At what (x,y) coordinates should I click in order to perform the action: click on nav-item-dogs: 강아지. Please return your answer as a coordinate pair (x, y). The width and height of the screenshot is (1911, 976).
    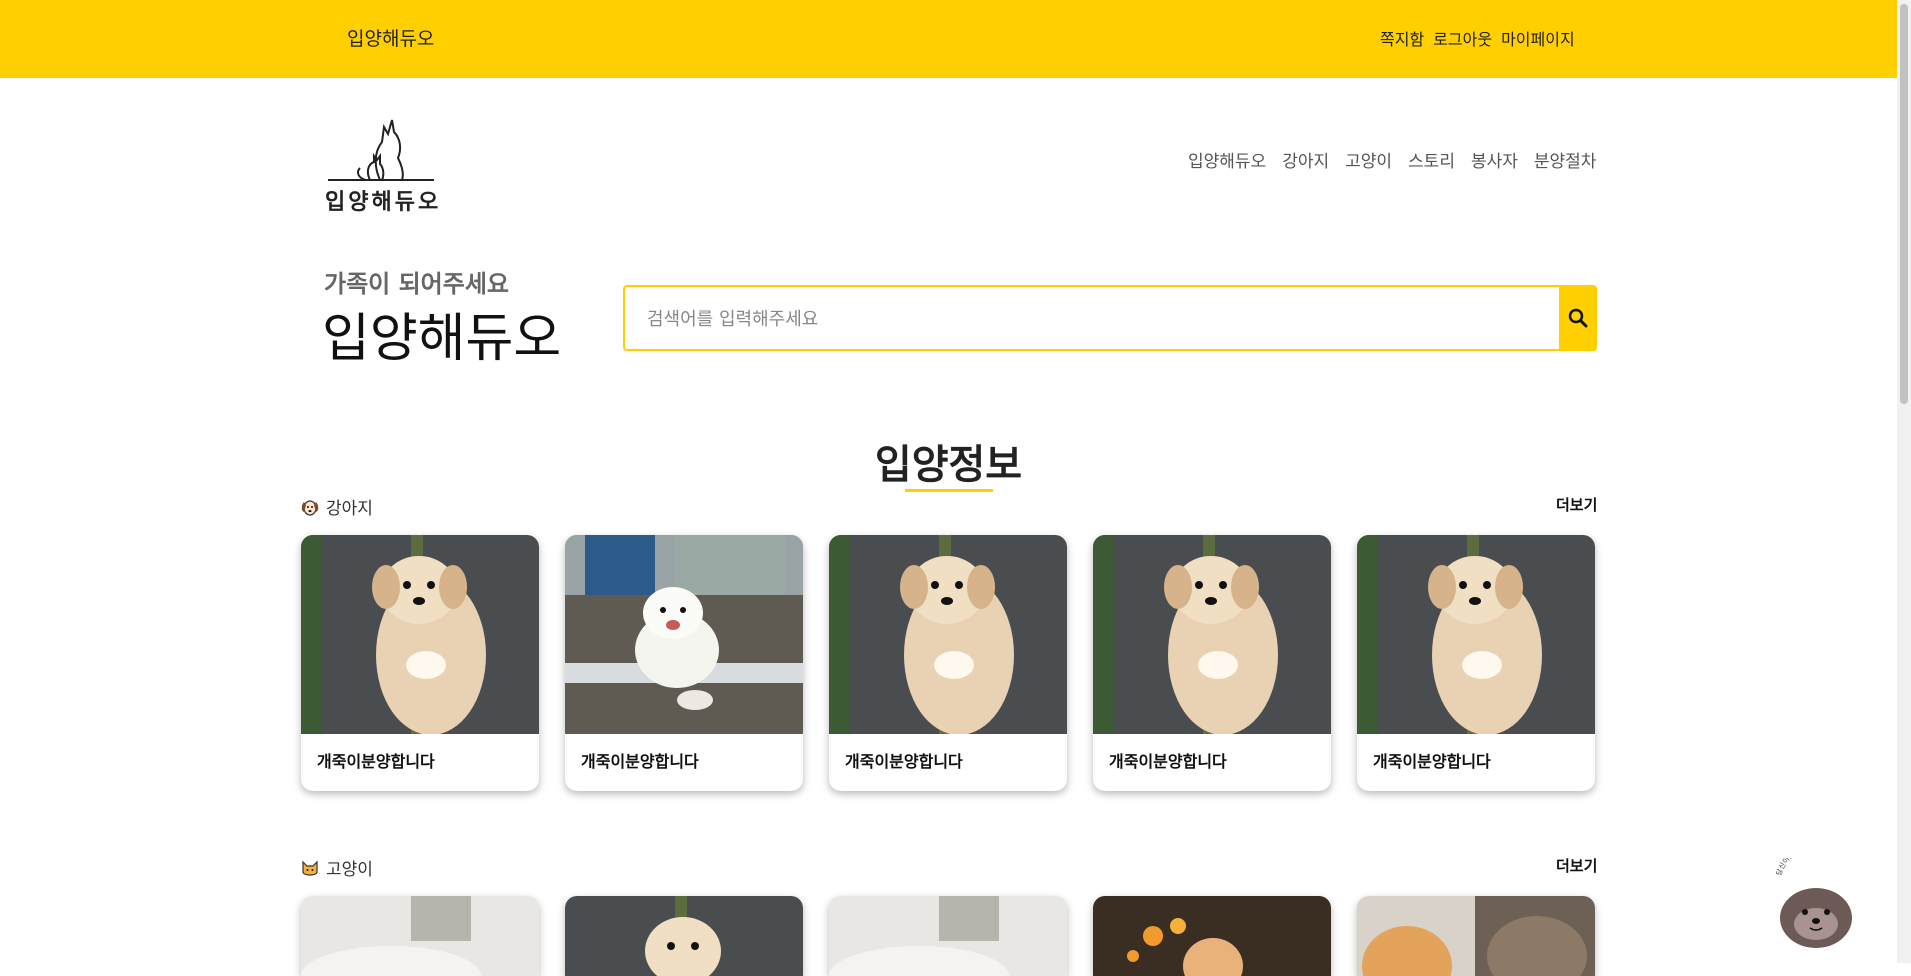
    Looking at the image, I should click on (1305, 159).